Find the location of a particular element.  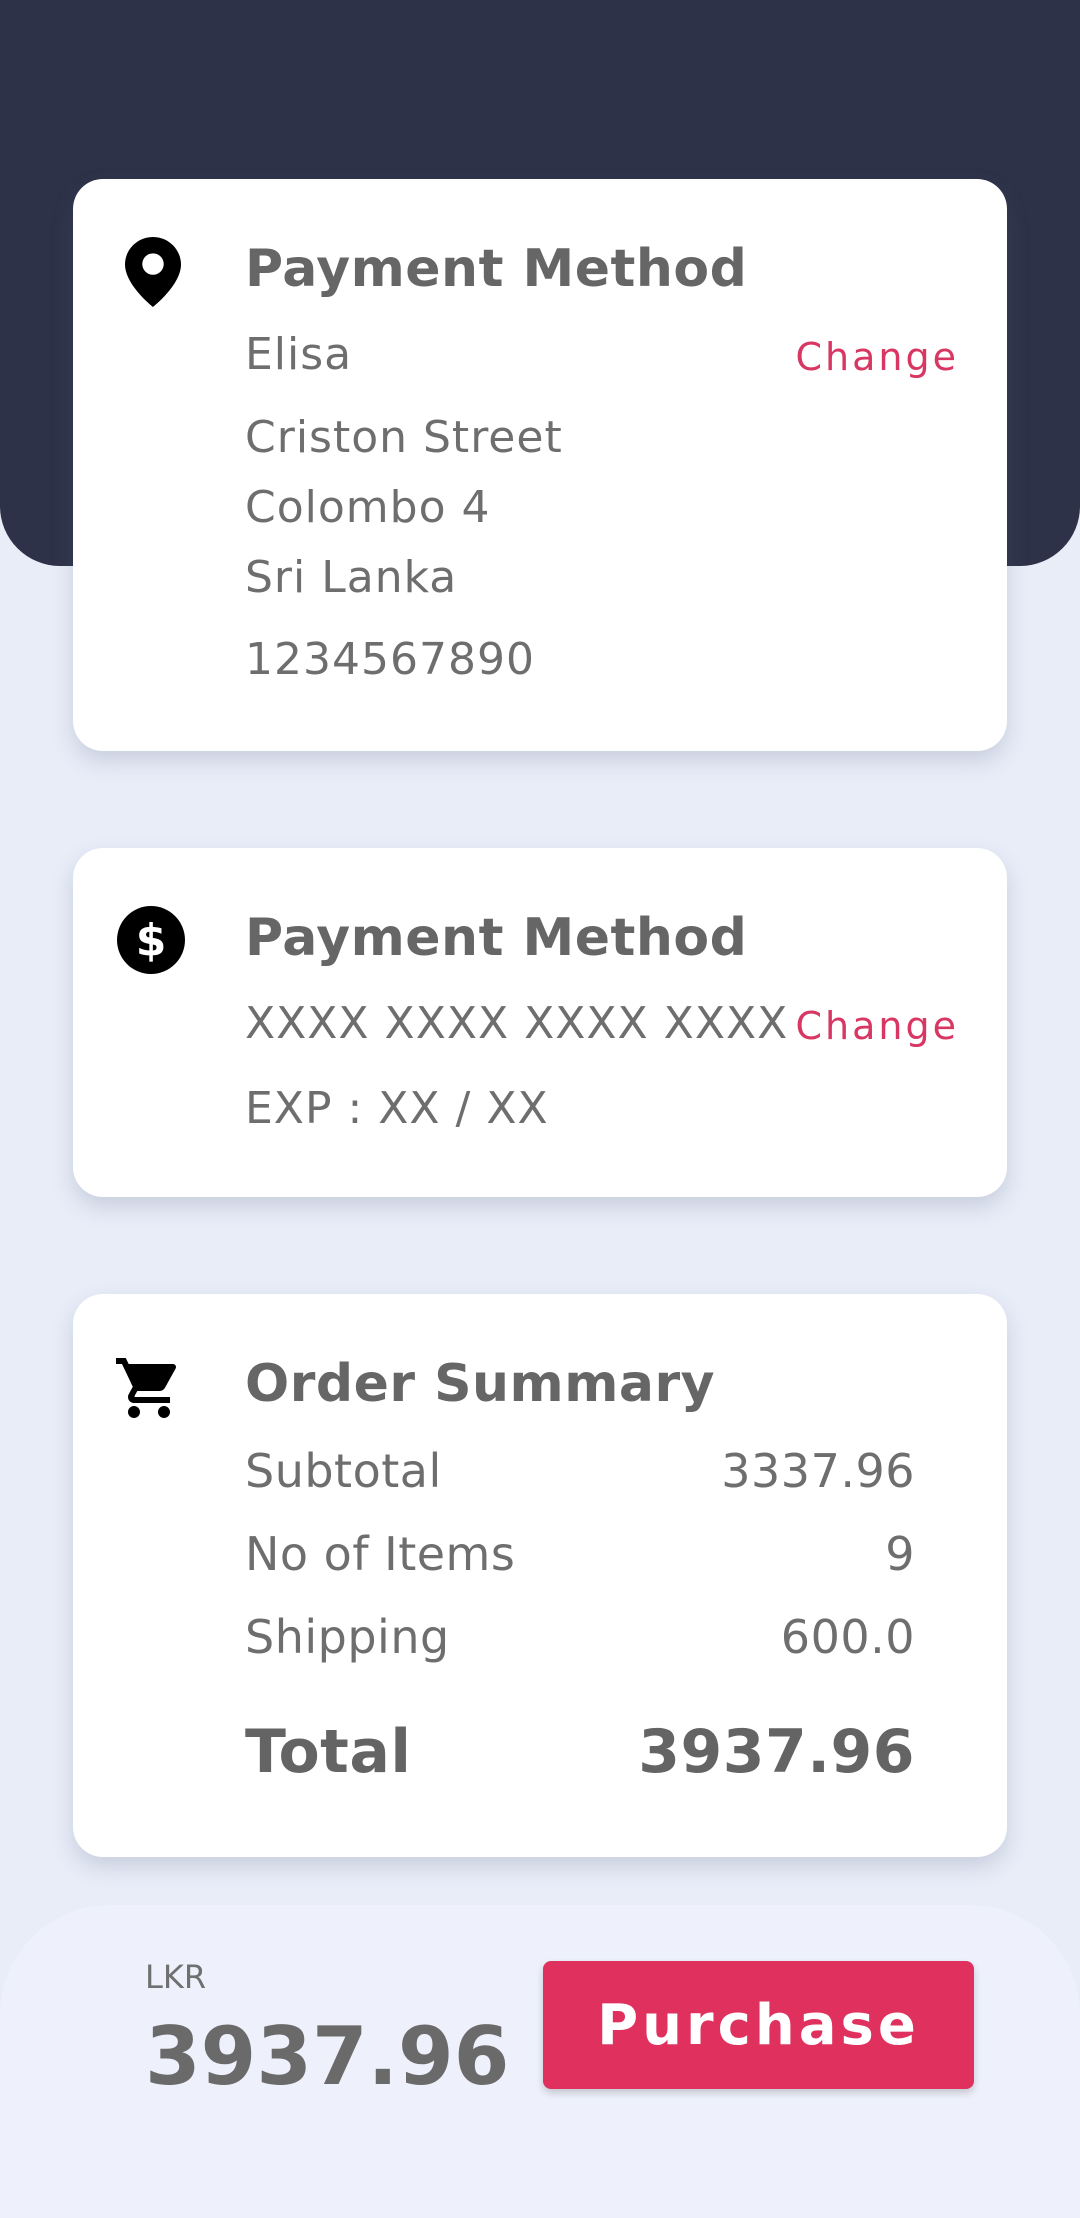

change-address-link: Change is located at coordinates (878, 357).